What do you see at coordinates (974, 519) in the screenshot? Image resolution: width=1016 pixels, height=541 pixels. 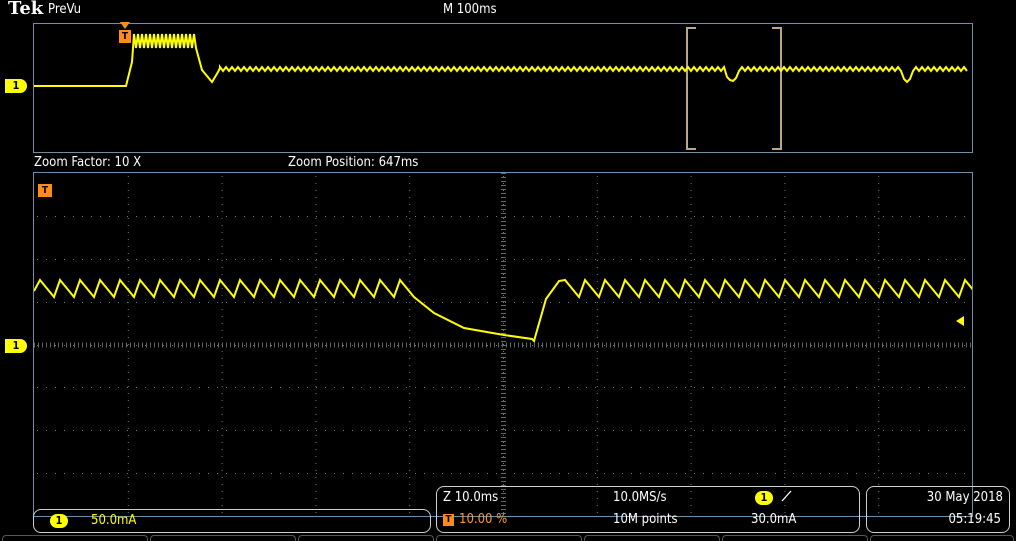 I see `time-label: 05:19:45` at bounding box center [974, 519].